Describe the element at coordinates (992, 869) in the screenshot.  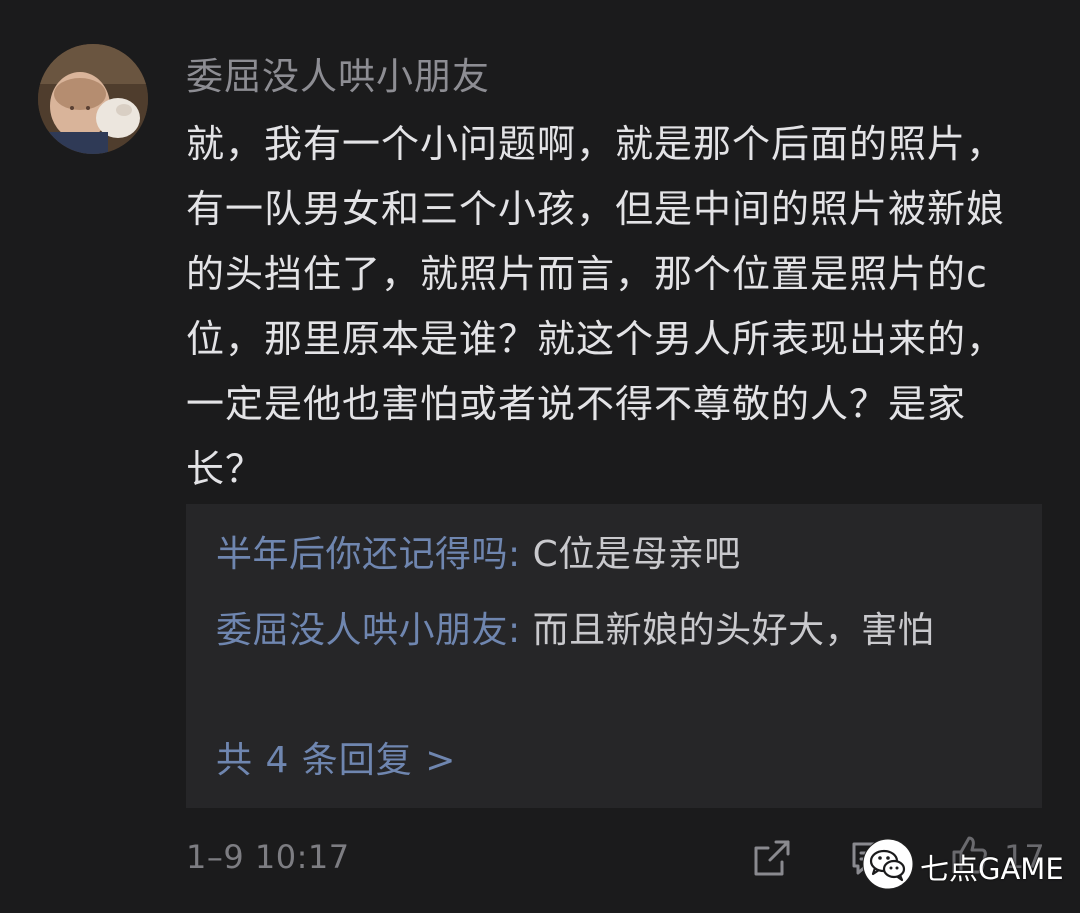
I see `watermark-text: 七点GAME` at that location.